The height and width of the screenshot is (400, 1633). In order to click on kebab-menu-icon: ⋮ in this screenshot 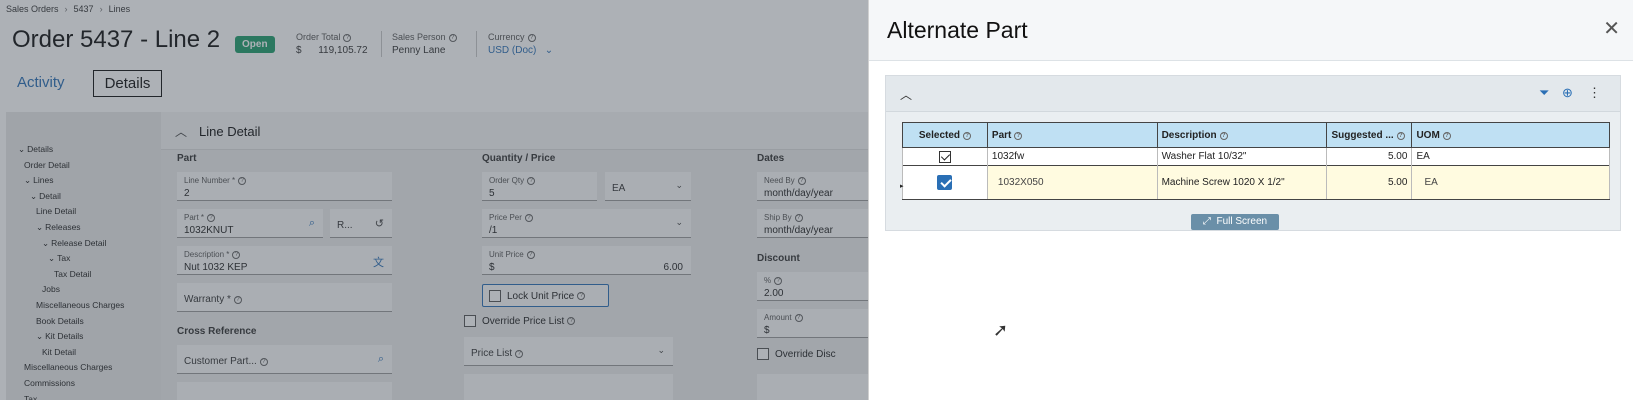, I will do `click(1594, 93)`.